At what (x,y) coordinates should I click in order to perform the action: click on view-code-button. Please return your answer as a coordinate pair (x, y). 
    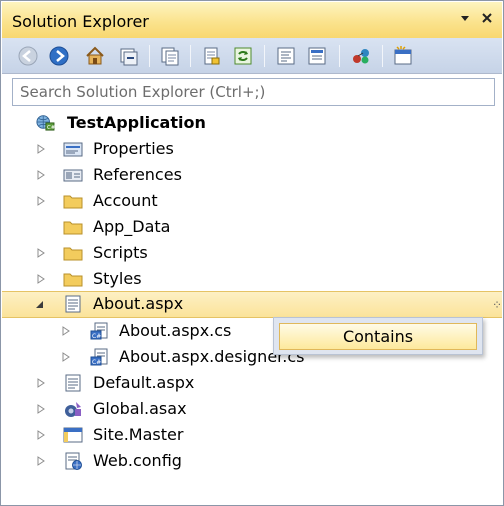
    Looking at the image, I should click on (286, 56).